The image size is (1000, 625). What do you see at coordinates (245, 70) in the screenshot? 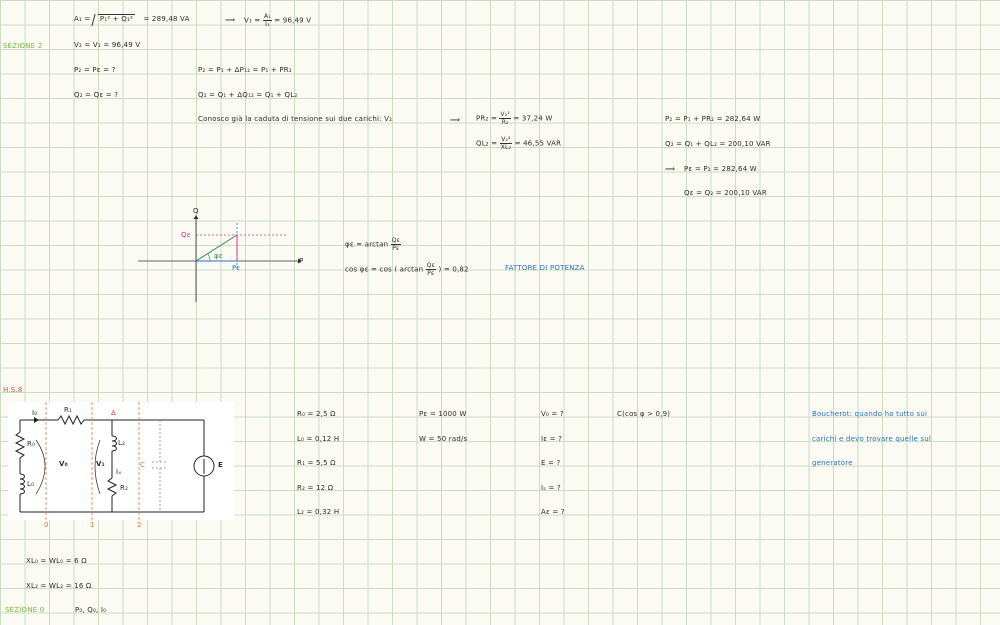
I see `p2-balance: P₂ = P₁ + ΔP₁₂ = P₁ + PR₂` at bounding box center [245, 70].